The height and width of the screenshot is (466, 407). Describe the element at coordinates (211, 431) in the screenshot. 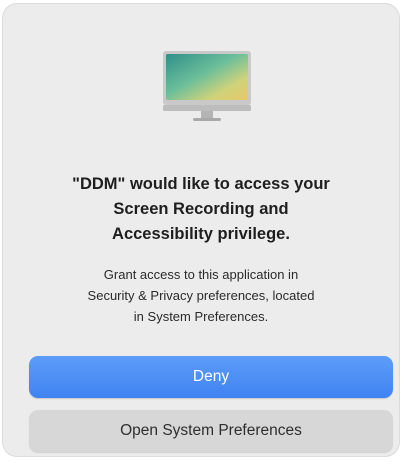

I see `open-system-preferences-button: Open System Preferences` at that location.